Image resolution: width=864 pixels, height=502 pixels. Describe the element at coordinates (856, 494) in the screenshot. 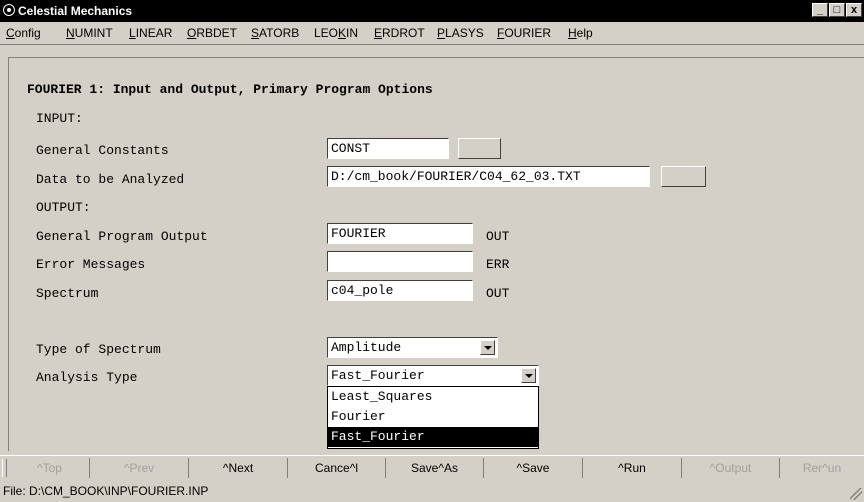

I see `resize-grip-icon` at that location.